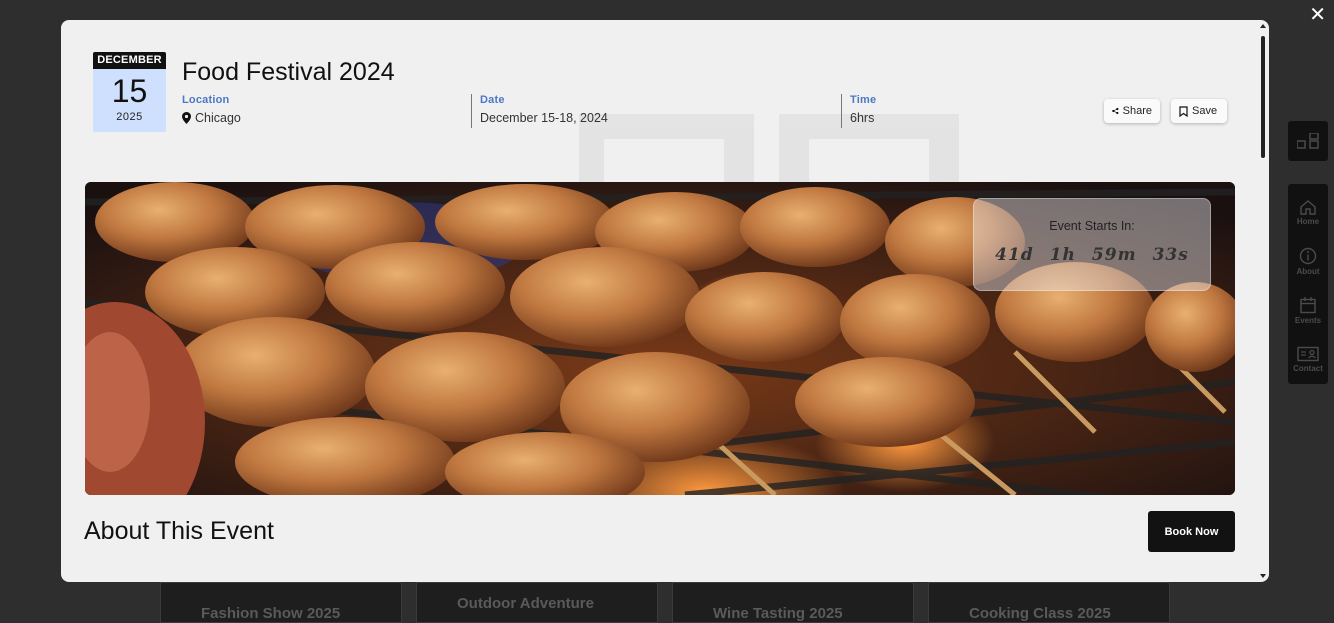  What do you see at coordinates (1137, 111) in the screenshot?
I see `share-label: Share` at bounding box center [1137, 111].